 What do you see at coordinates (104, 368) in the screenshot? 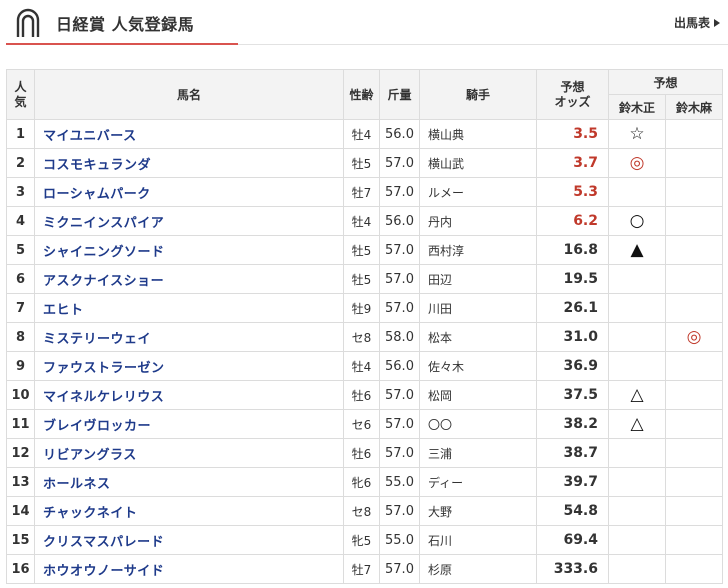
I see `horse-name-link: ファウストラーゼン` at bounding box center [104, 368].